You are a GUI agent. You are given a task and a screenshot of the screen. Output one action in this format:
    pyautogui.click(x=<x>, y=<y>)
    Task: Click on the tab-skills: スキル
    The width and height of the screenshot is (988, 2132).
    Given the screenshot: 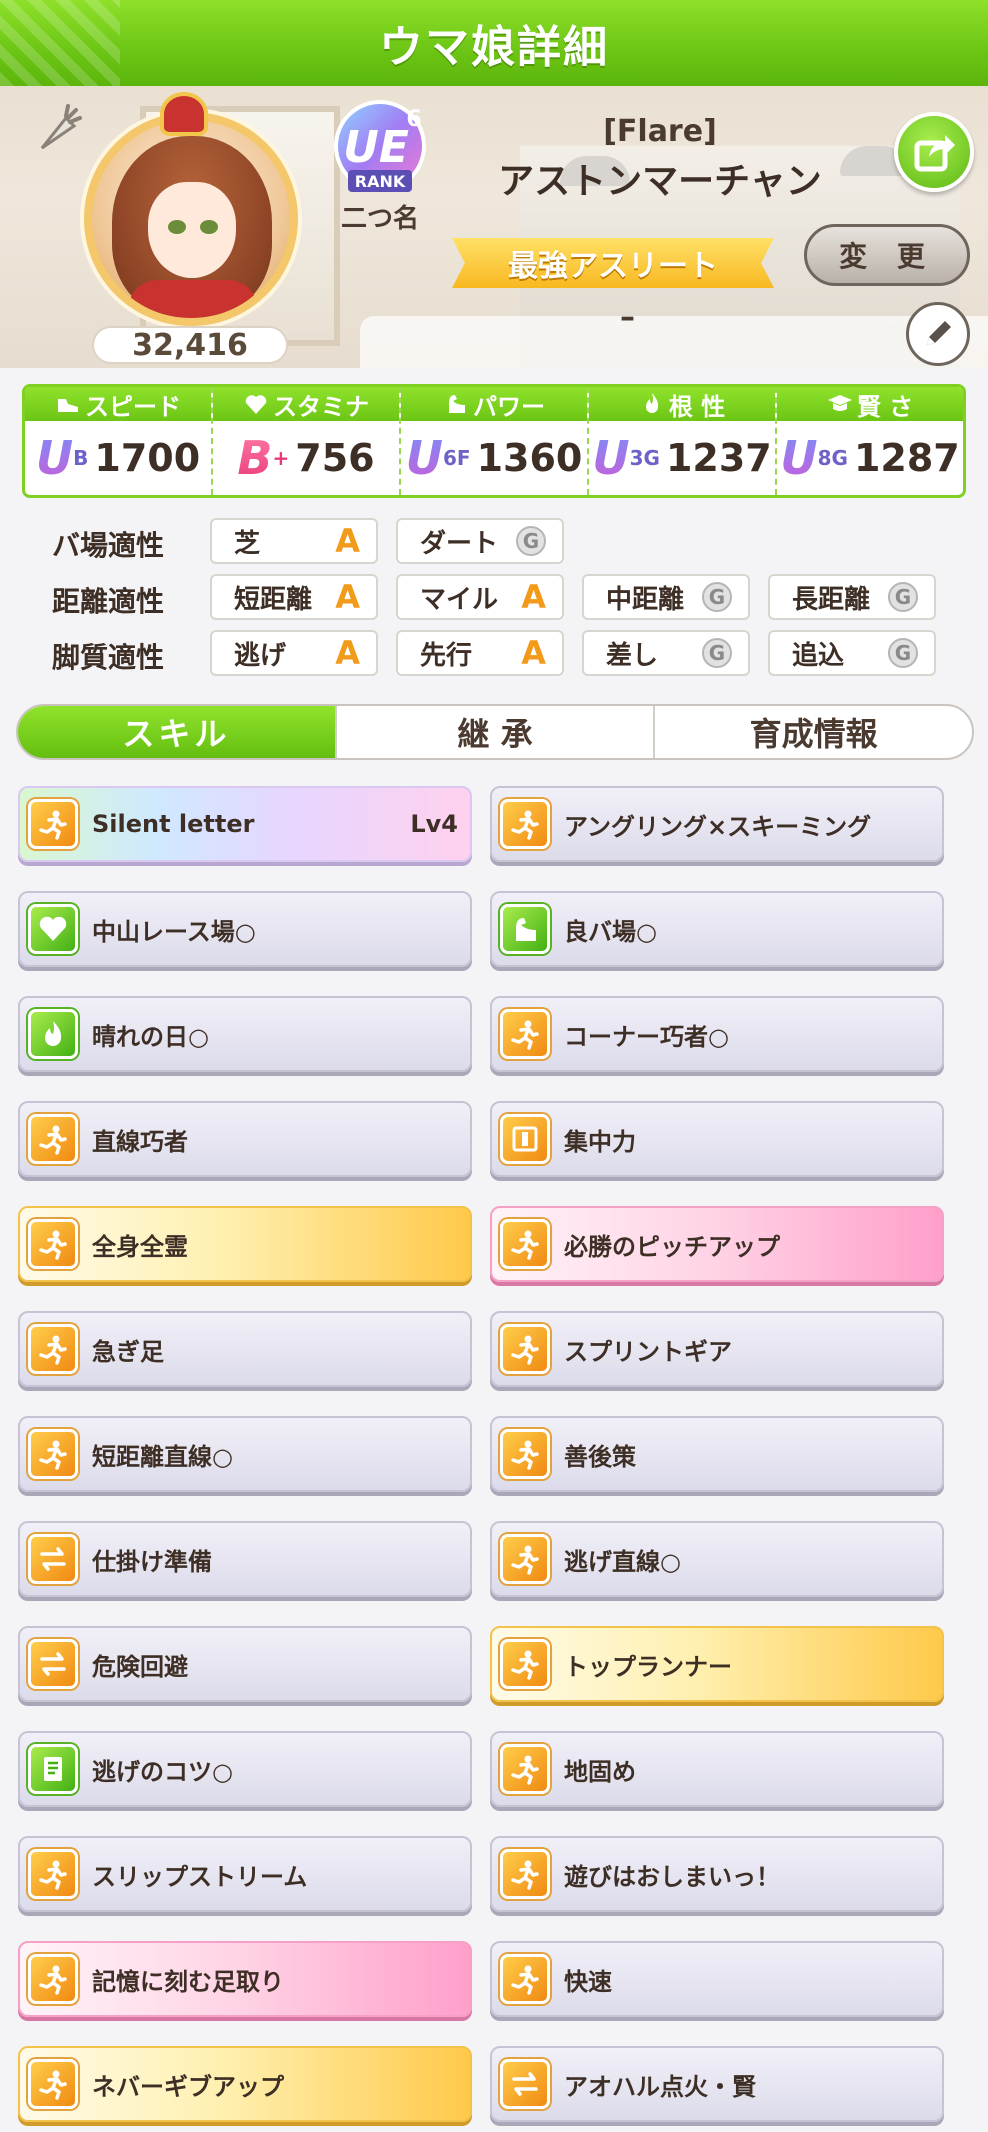 What is the action you would take?
    pyautogui.click(x=177, y=732)
    